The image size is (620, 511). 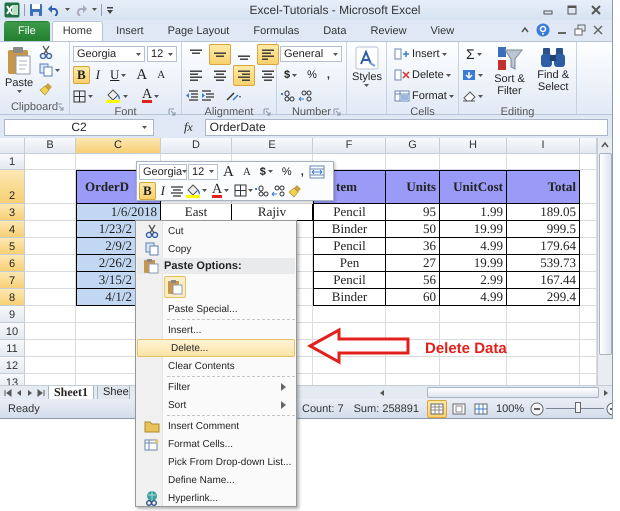 I want to click on cells-button: Insert, so click(x=420, y=54).